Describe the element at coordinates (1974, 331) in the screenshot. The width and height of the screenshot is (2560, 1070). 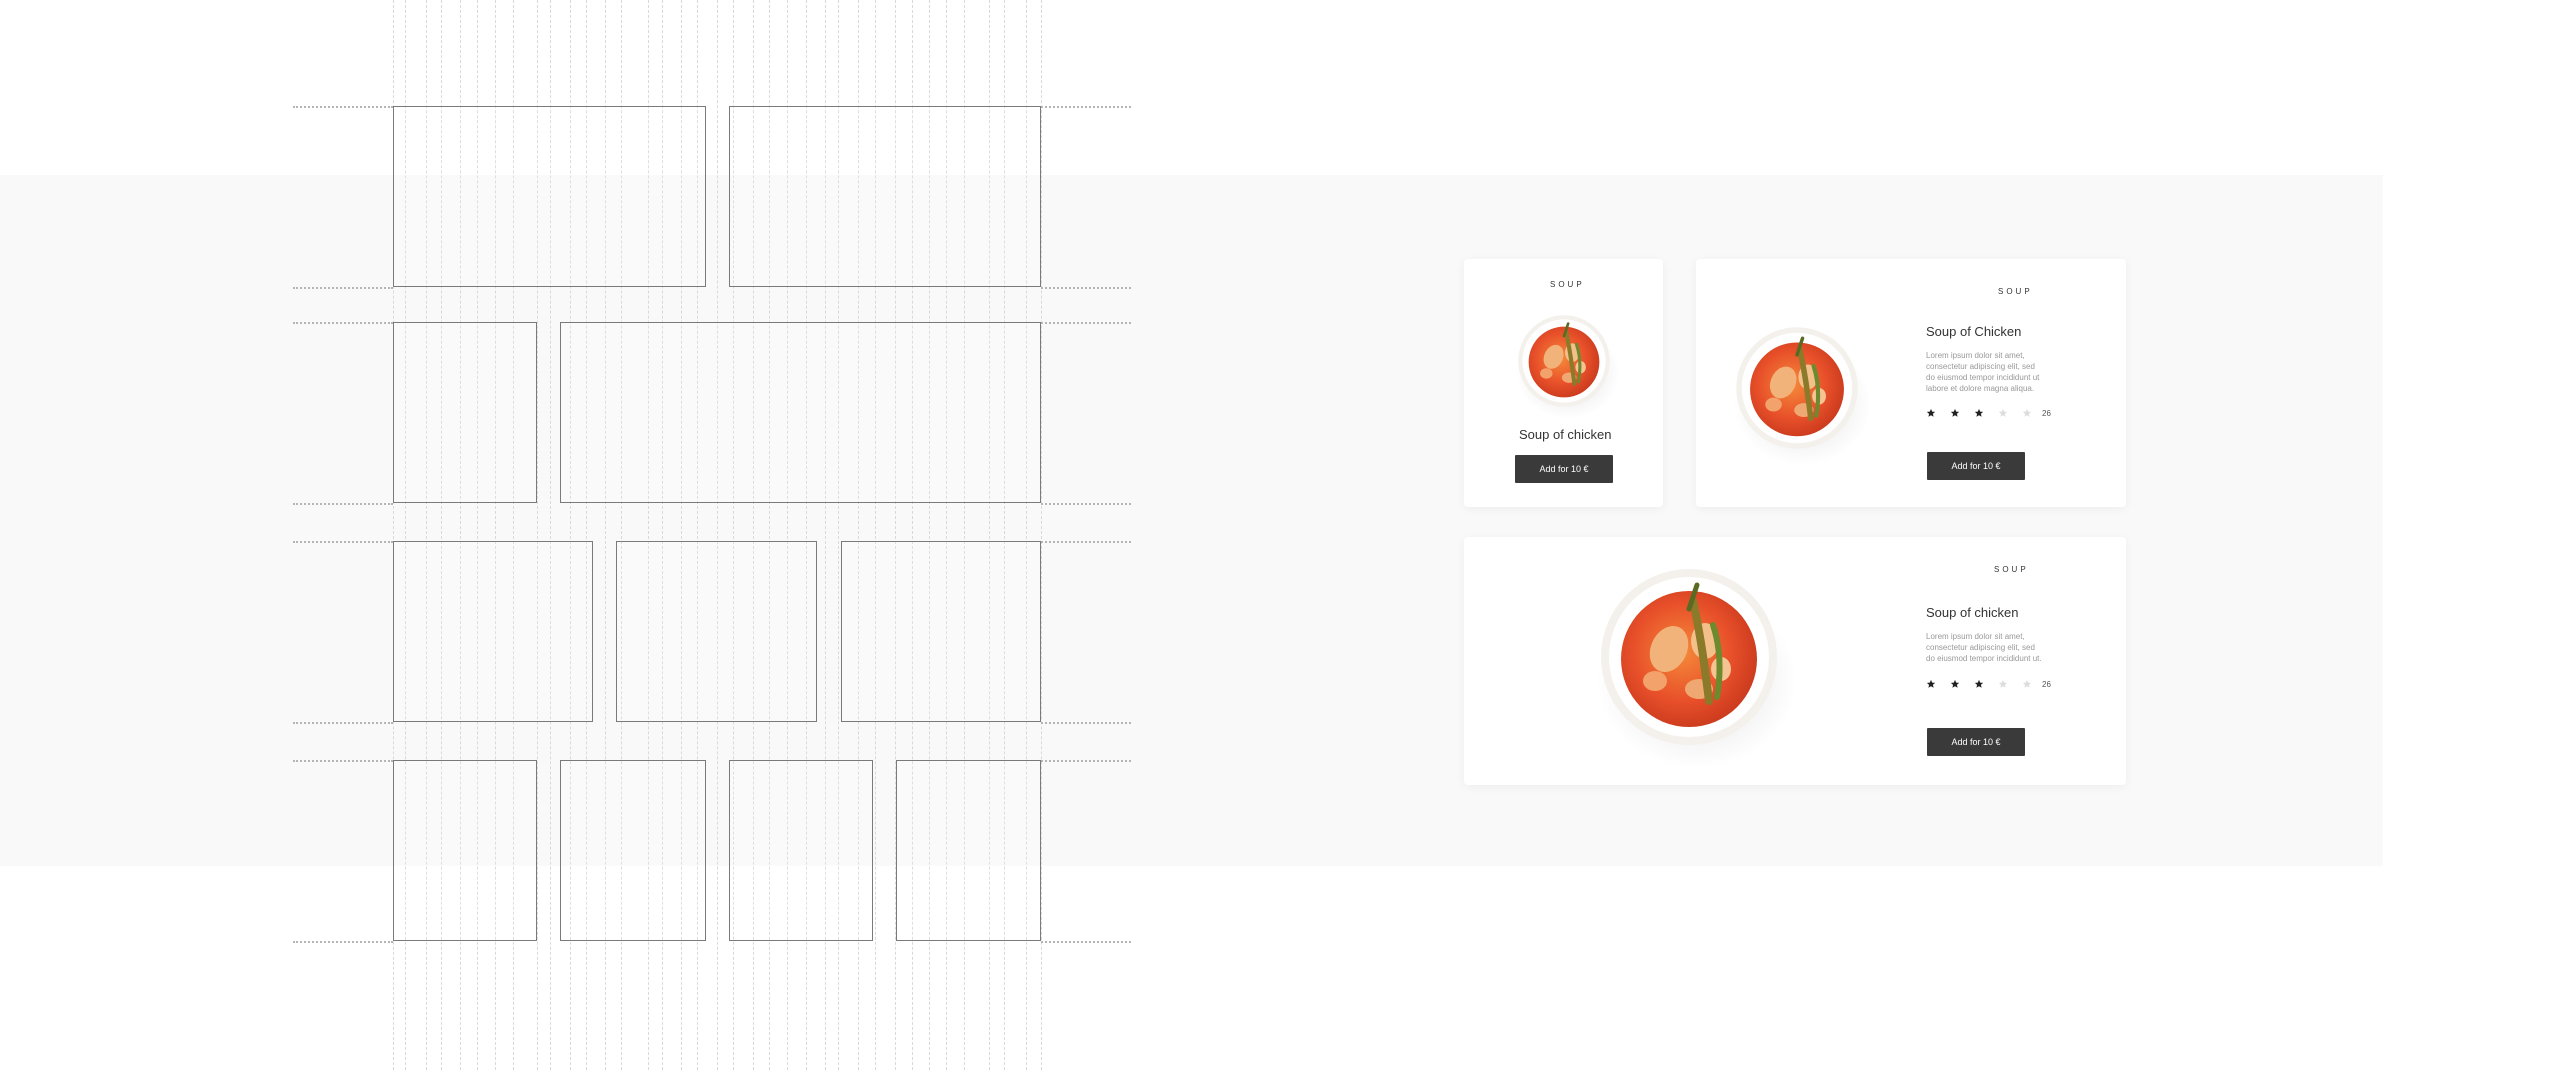
I see `product-title: Soup of Chicken` at that location.